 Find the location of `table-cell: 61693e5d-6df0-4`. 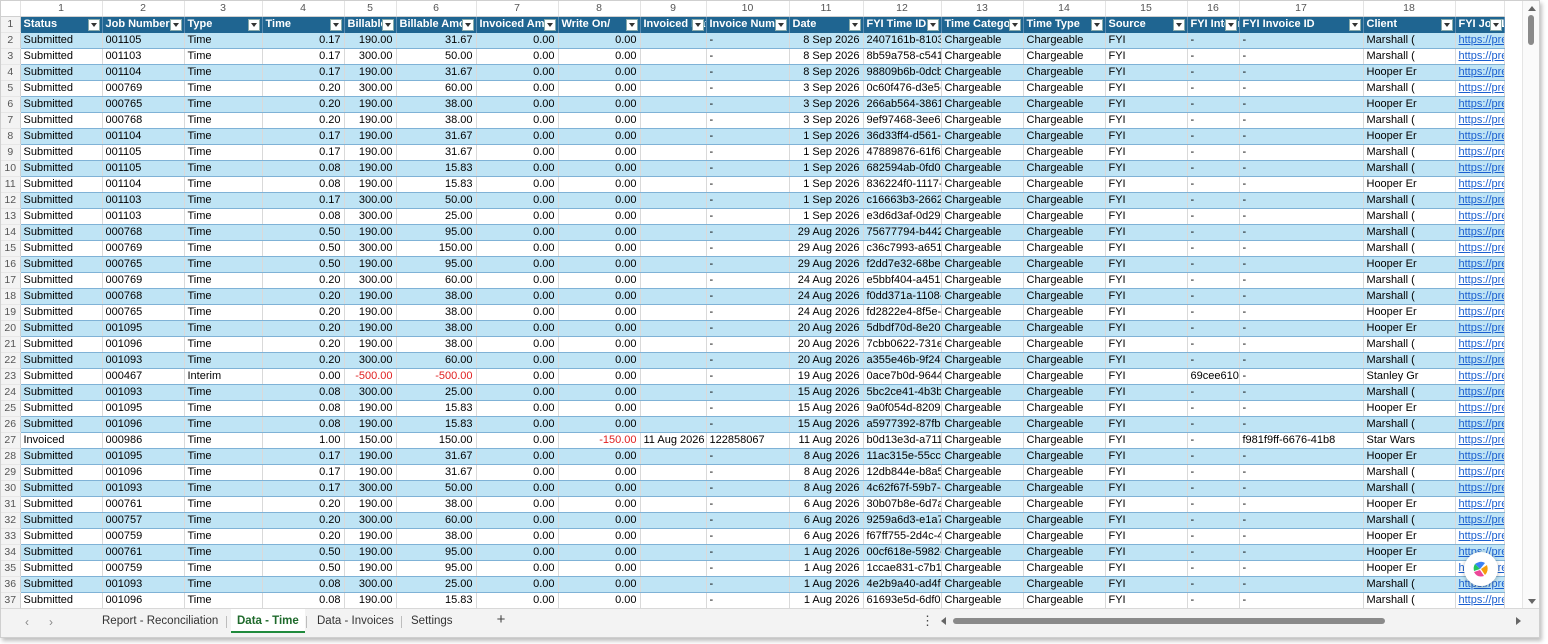

table-cell: 61693e5d-6df0-4 is located at coordinates (902, 600).